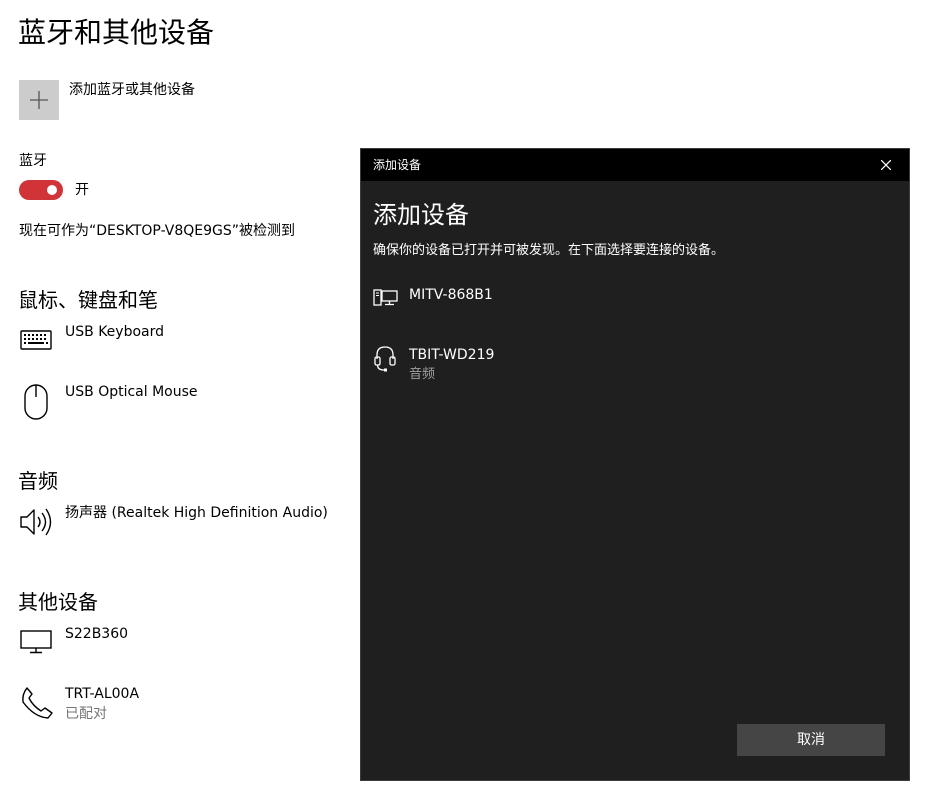 The image size is (952, 796). I want to click on device-name: 扬声器 (Realtek High Definition Audio), so click(196, 513).